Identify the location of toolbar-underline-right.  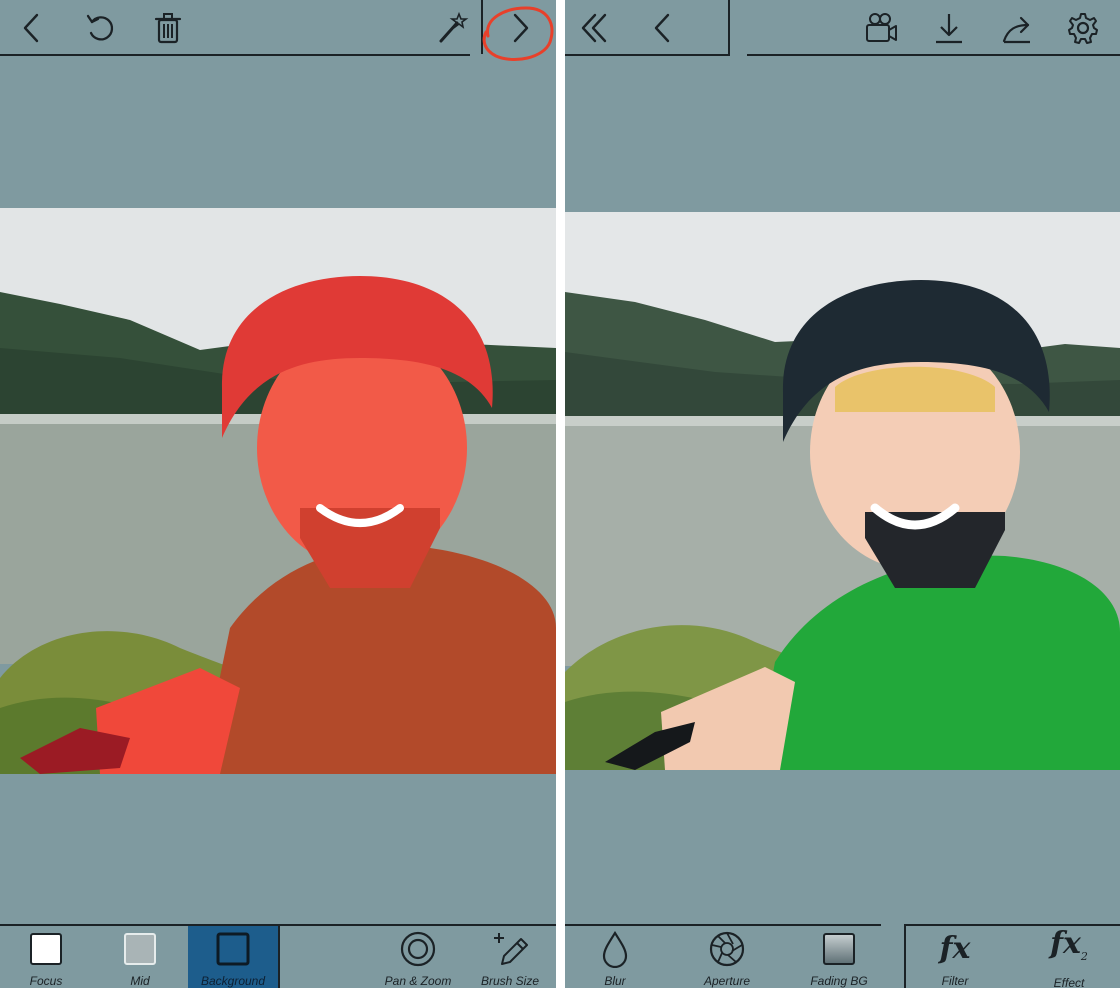
(933, 55).